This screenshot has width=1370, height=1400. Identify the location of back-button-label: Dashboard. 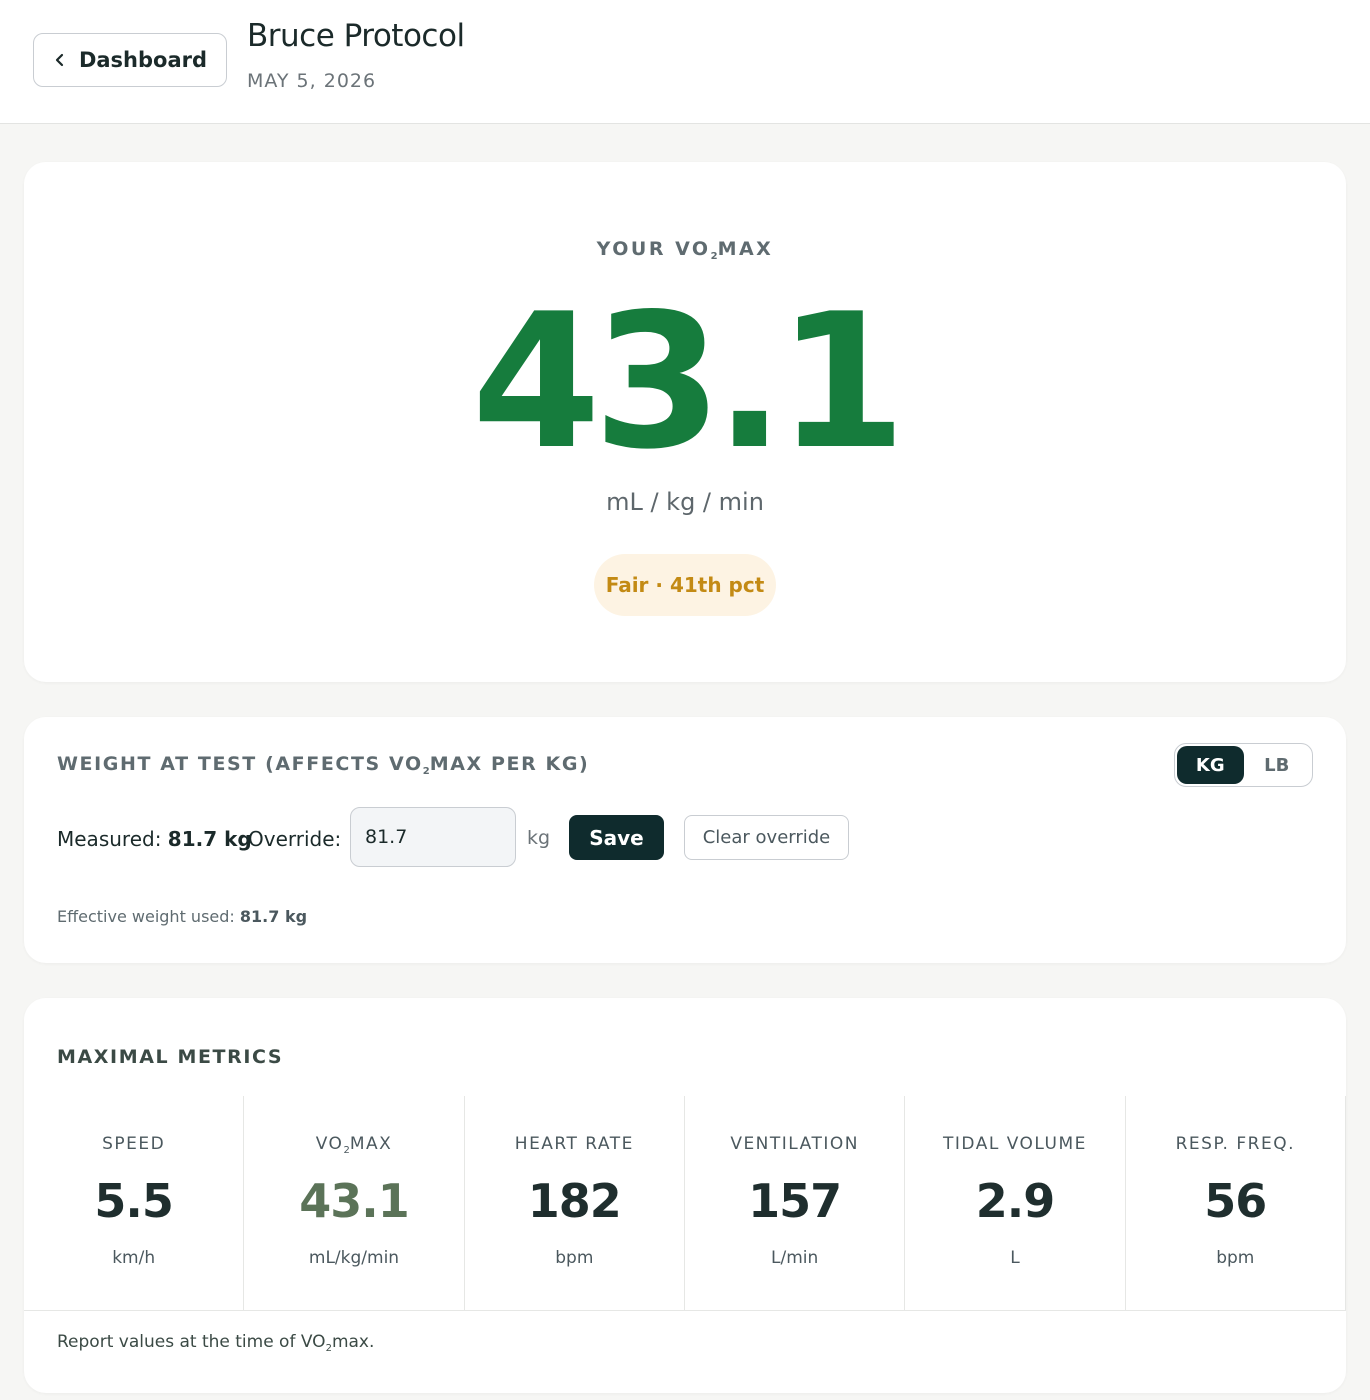
(143, 60).